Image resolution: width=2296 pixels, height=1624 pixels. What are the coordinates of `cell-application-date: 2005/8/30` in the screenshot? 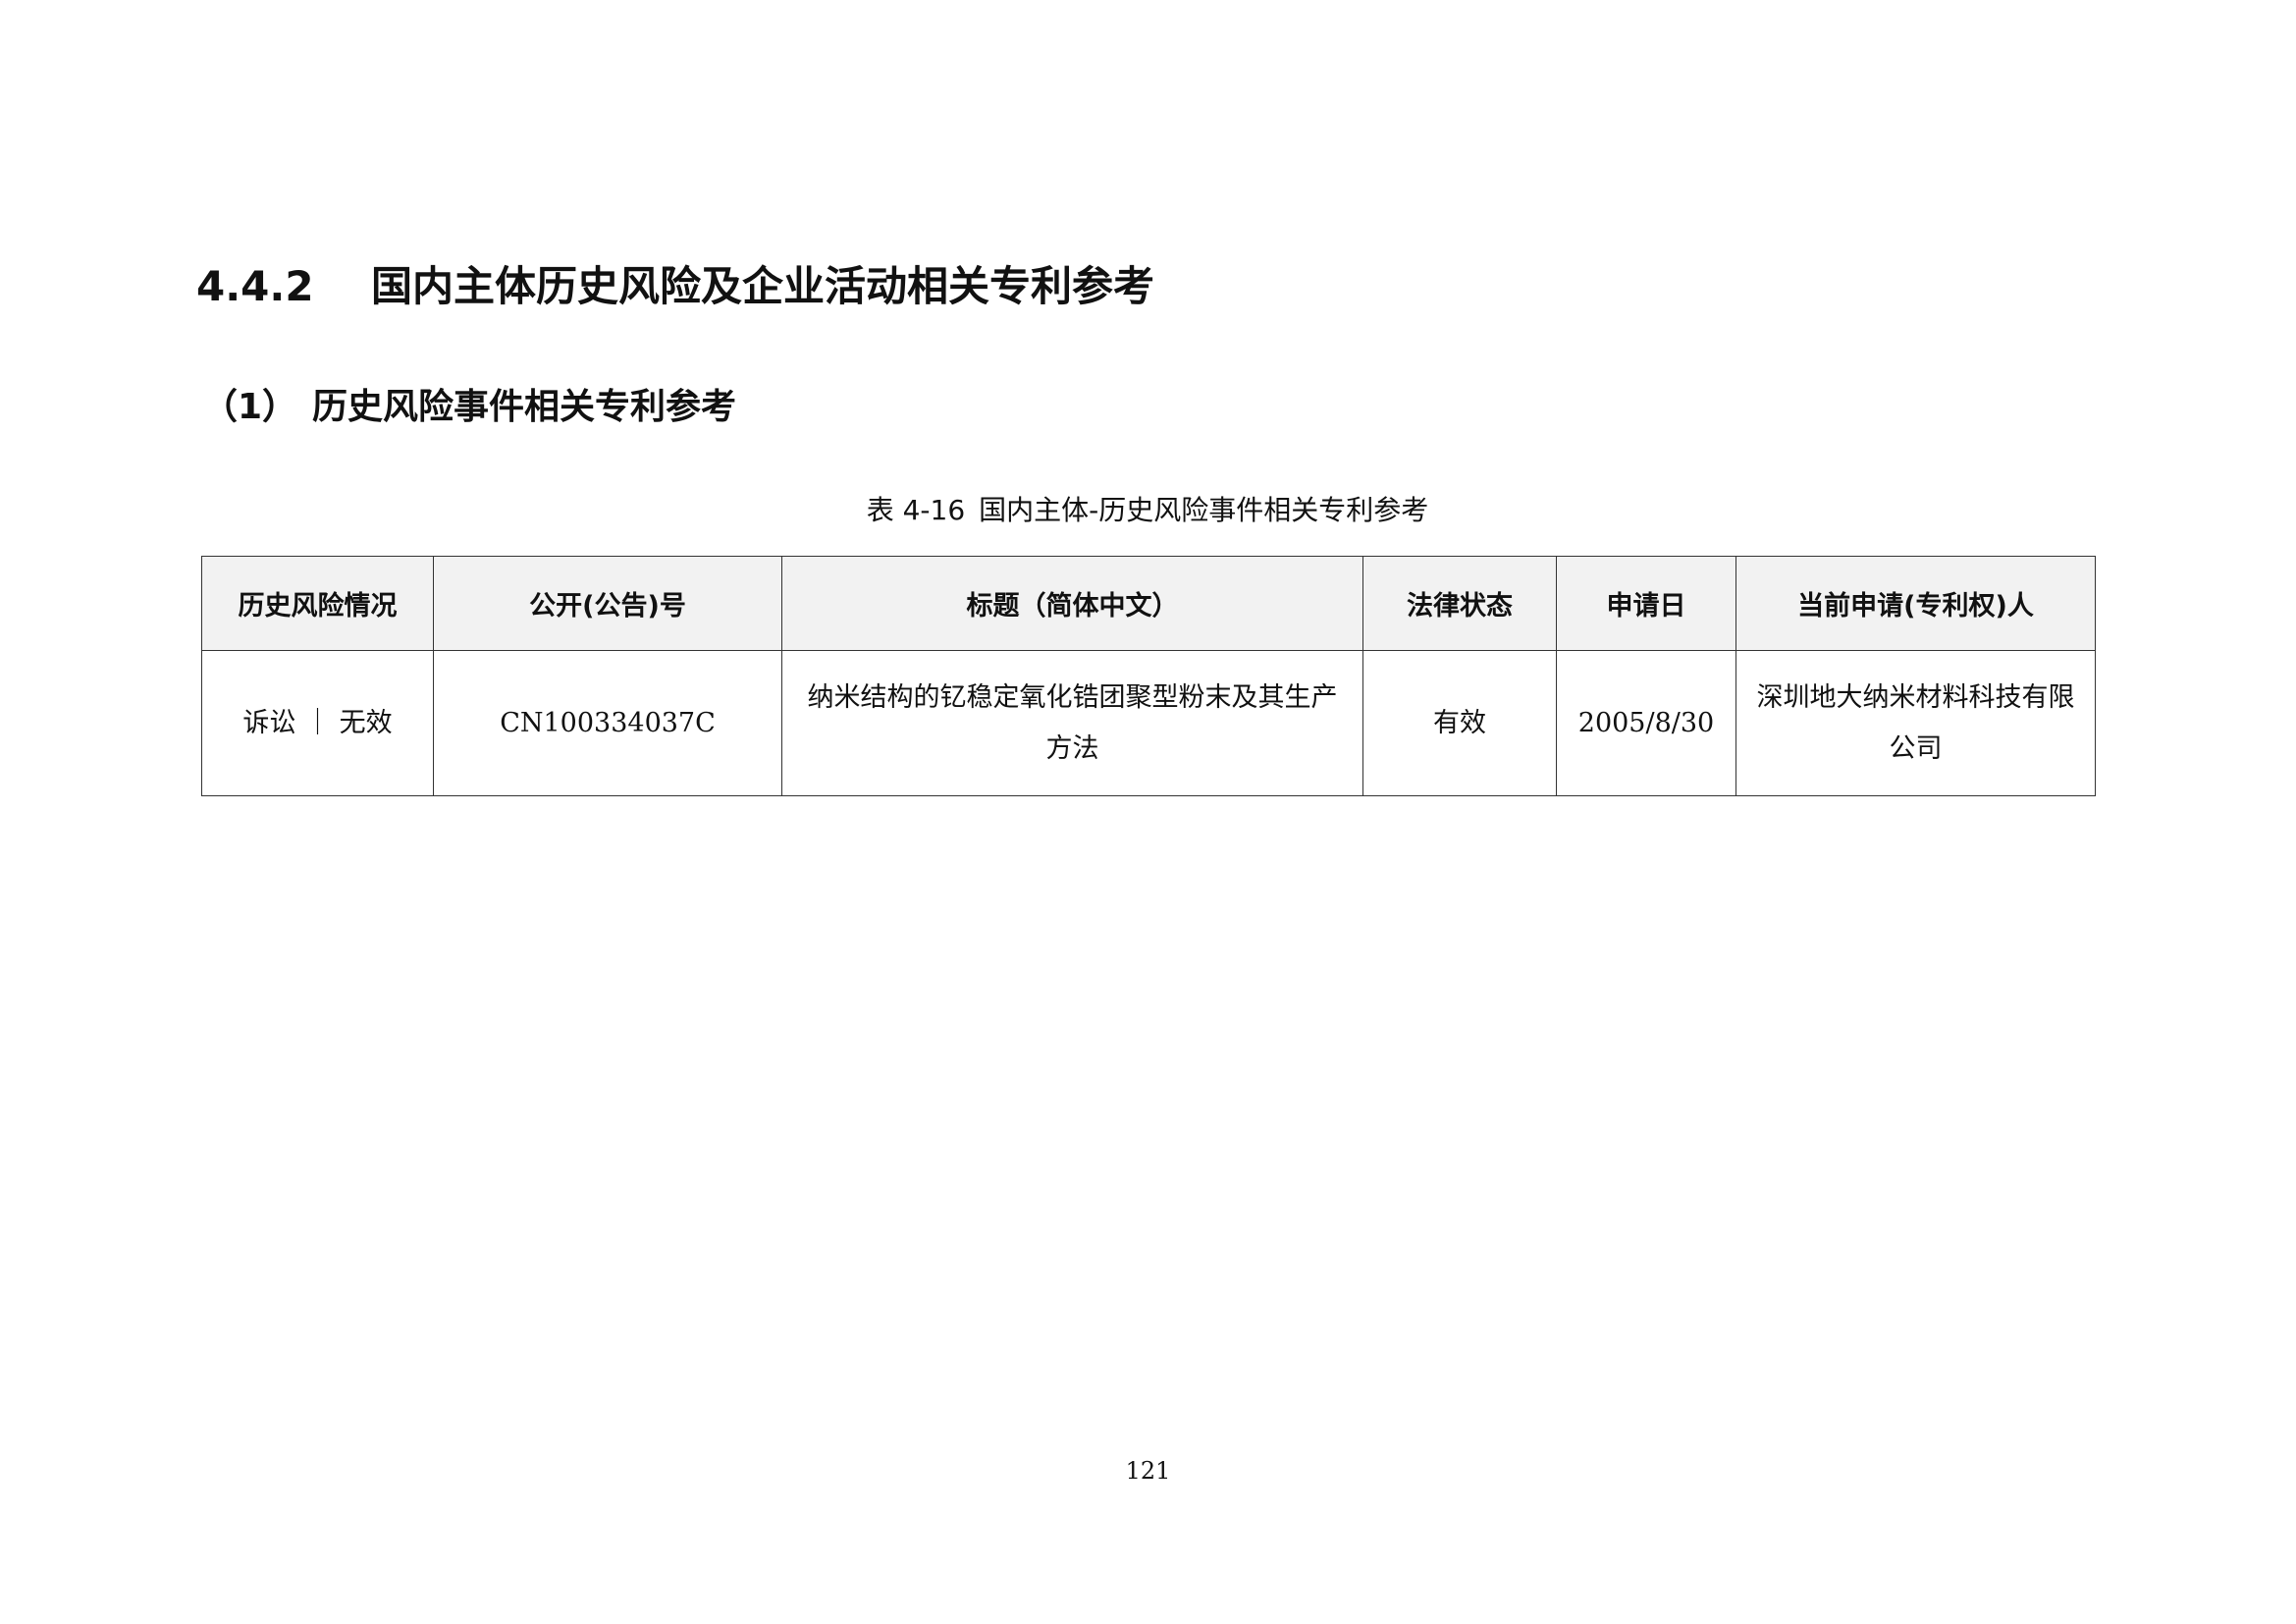 It's located at (1646, 723).